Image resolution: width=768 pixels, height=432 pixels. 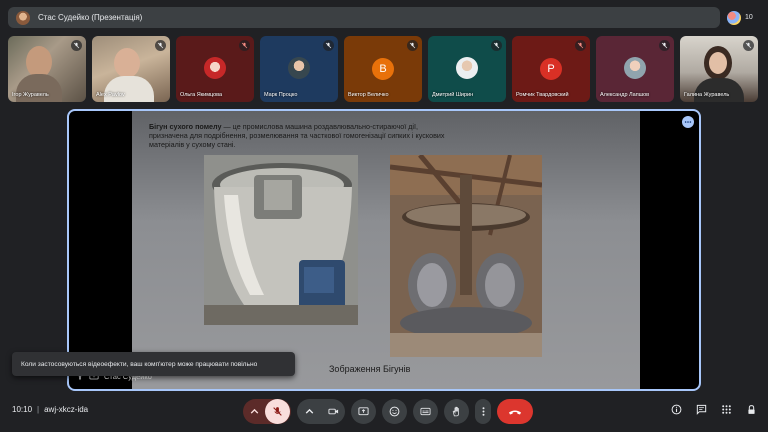 I want to click on participant-avatar: В, so click(x=383, y=69).